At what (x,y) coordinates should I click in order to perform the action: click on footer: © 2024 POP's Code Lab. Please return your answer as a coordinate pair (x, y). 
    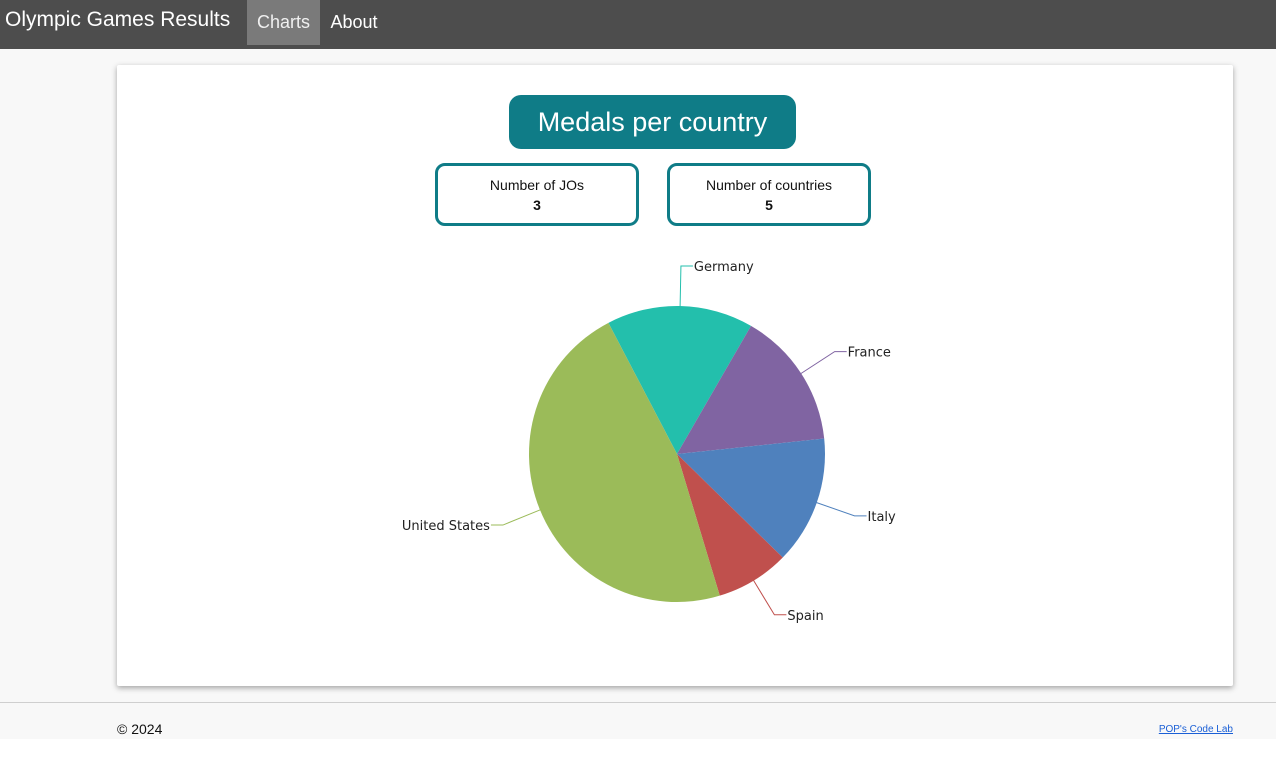
    Looking at the image, I should click on (638, 721).